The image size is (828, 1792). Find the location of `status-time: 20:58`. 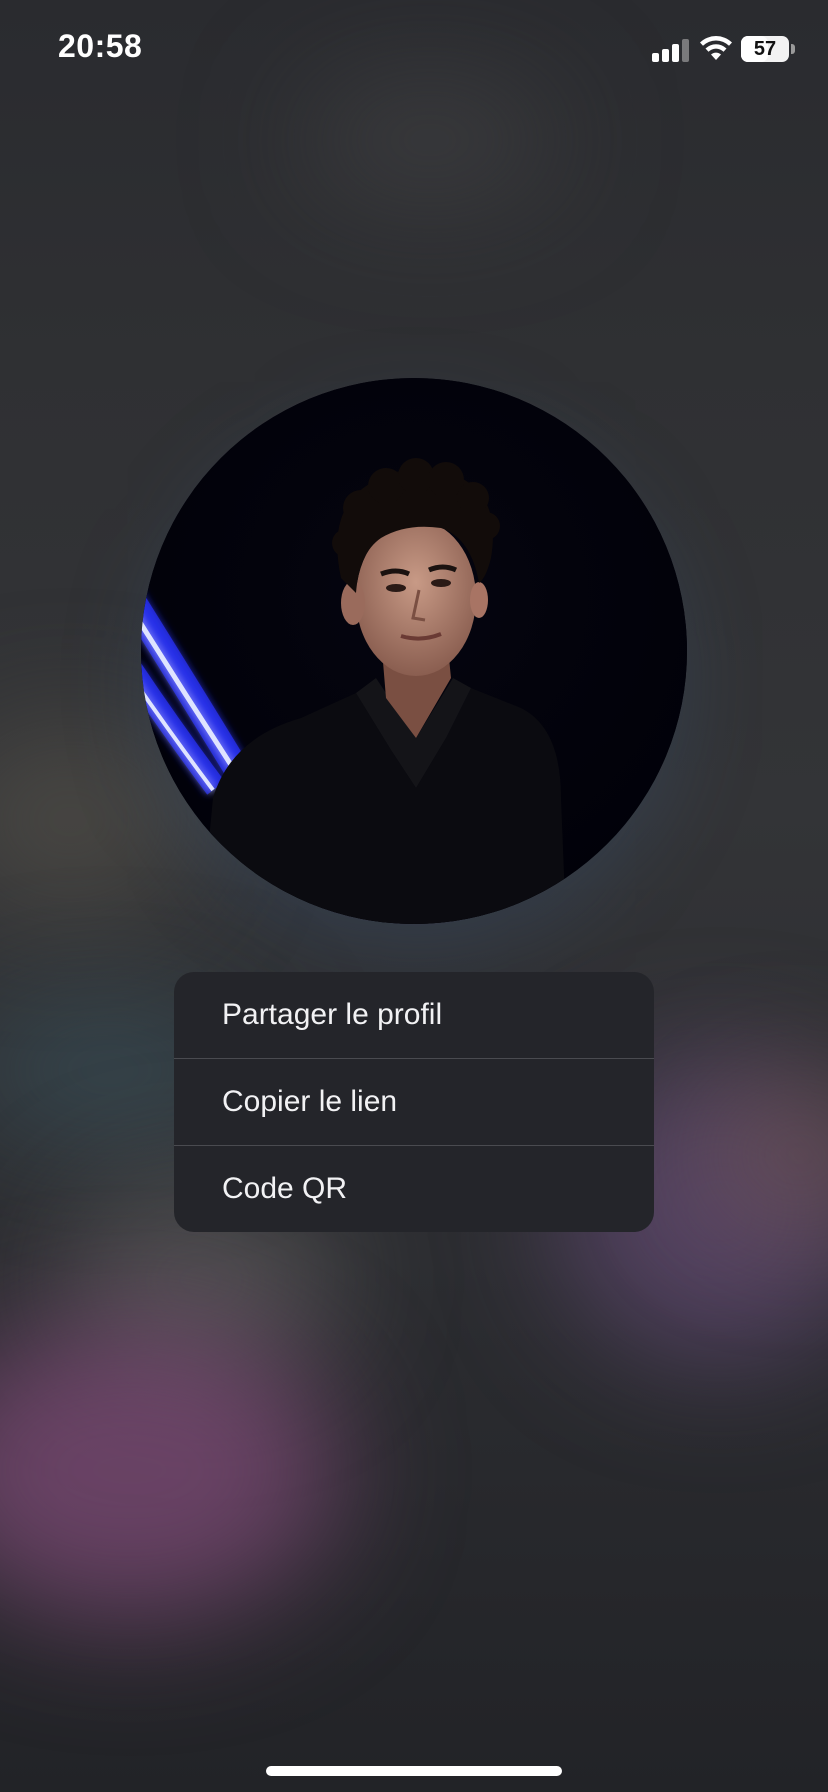

status-time: 20:58 is located at coordinates (100, 46).